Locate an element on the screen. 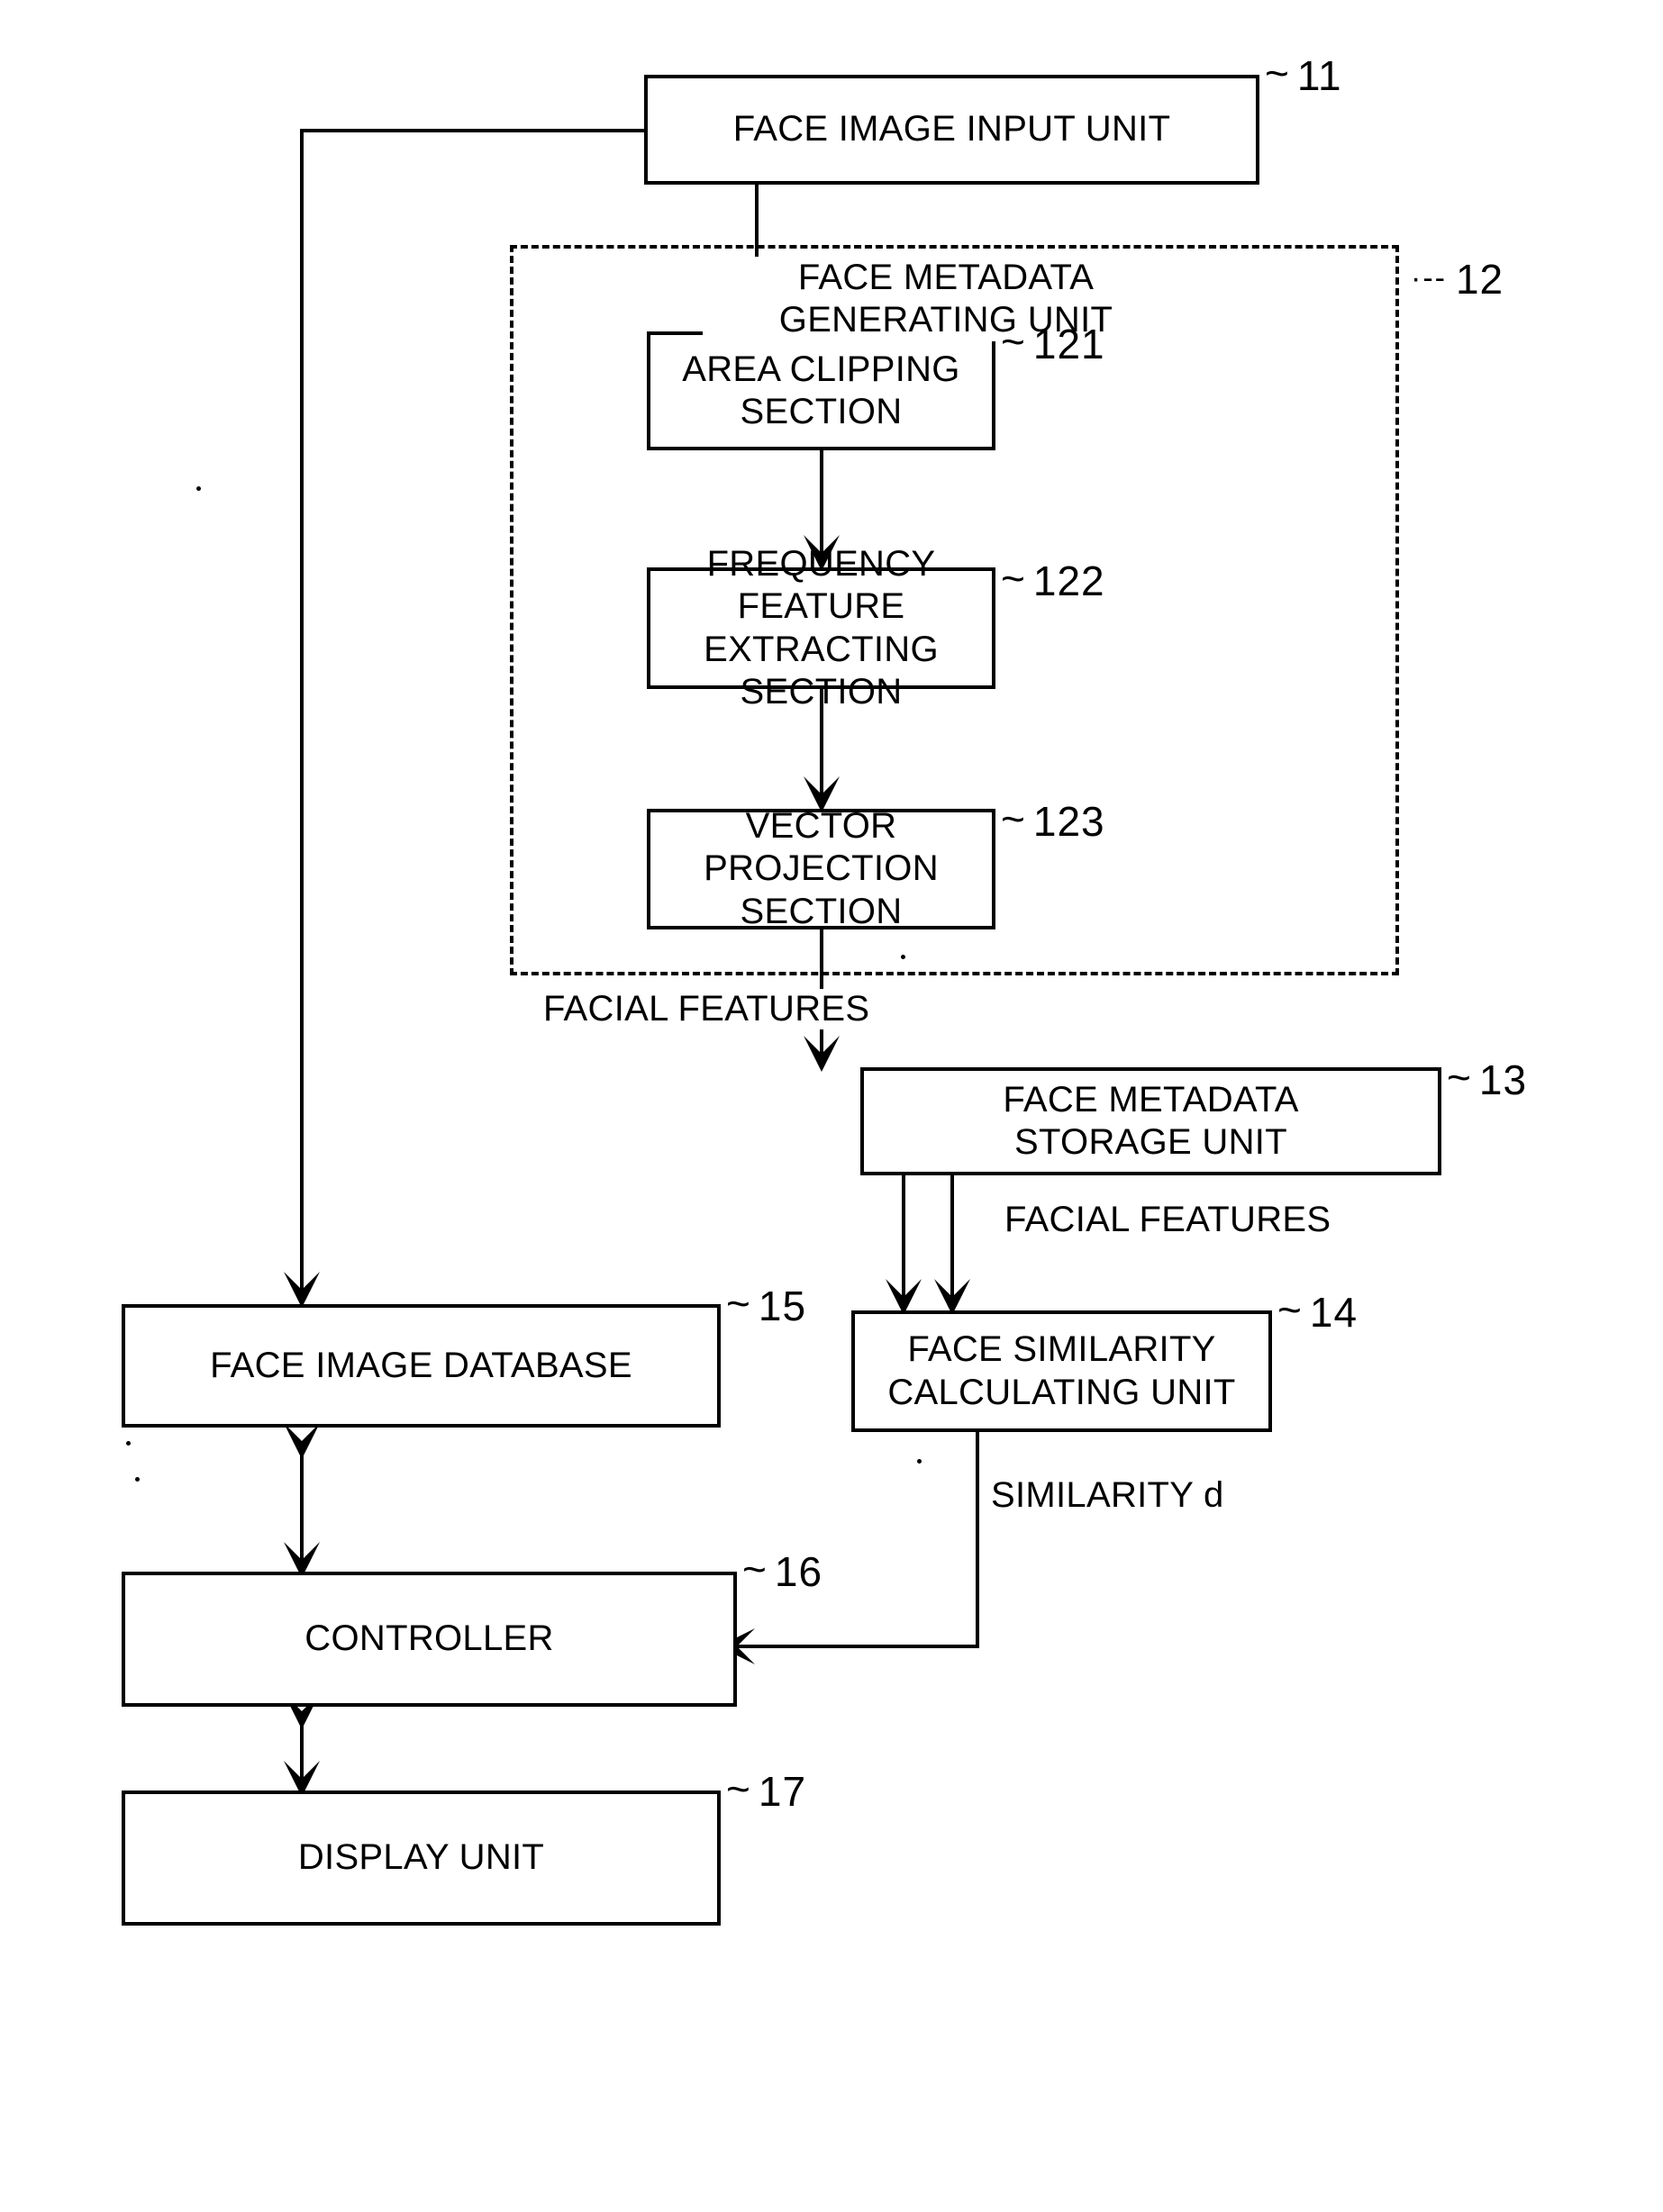  facial-features-text-upper: FACIAL FEATURES is located at coordinates (706, 1009).